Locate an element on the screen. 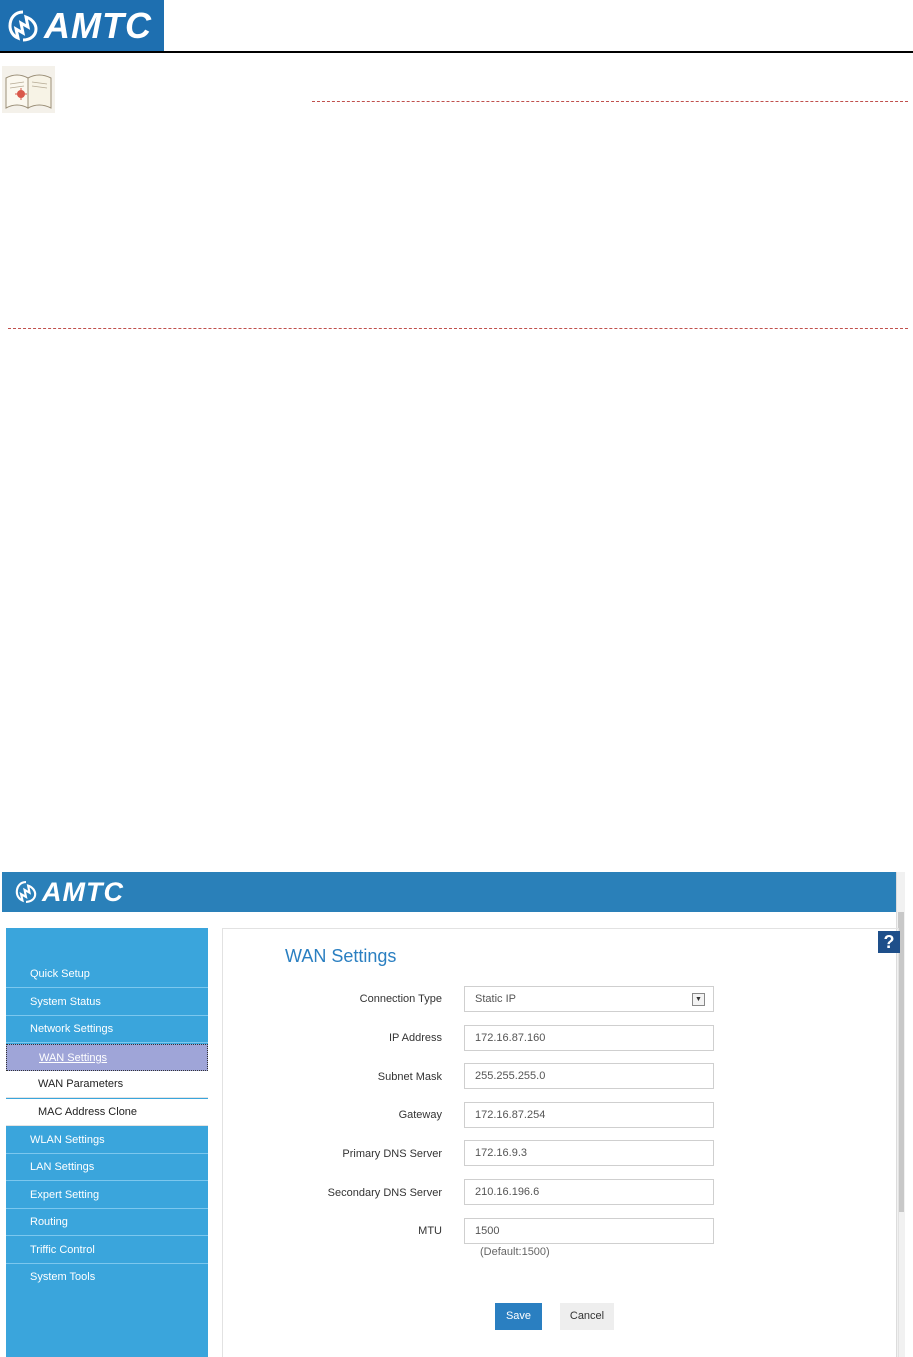  mtu-field: 1500 is located at coordinates (589, 1231).